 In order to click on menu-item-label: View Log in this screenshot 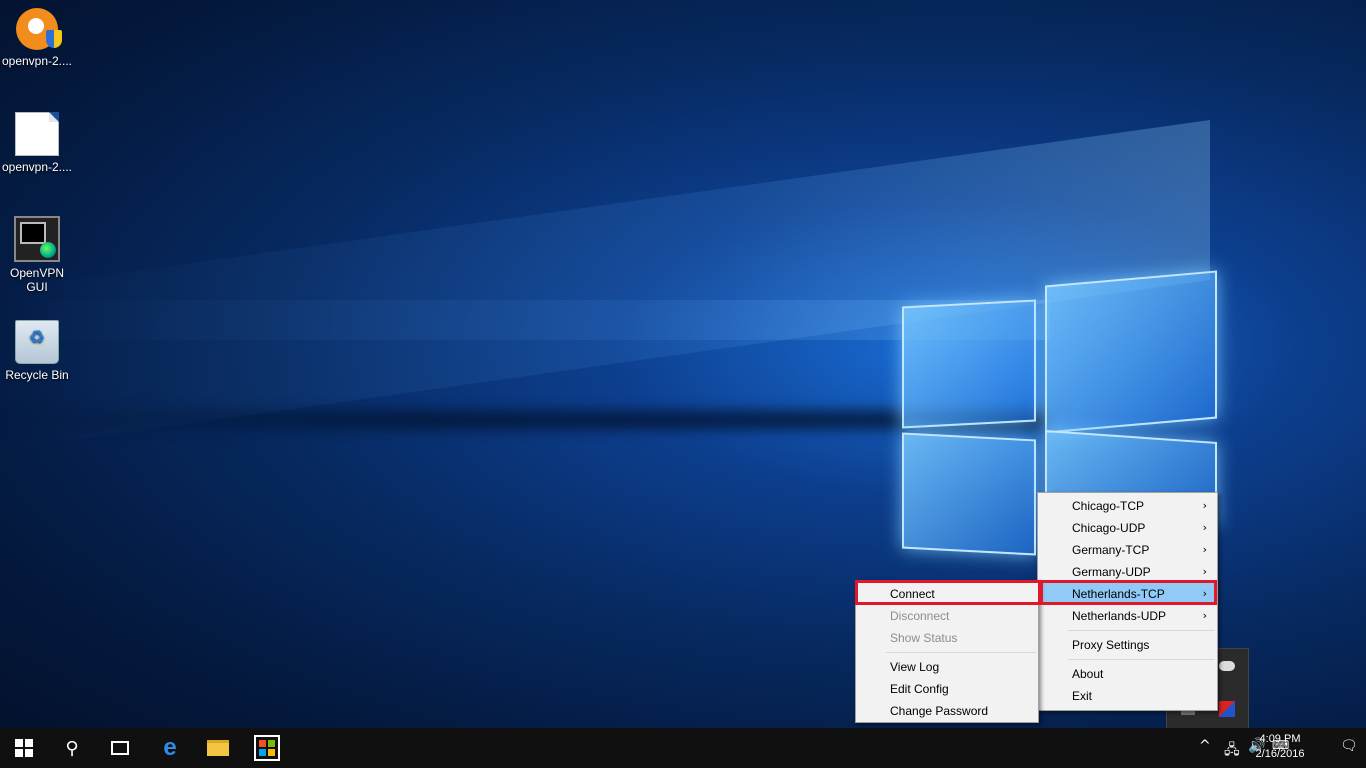, I will do `click(915, 667)`.